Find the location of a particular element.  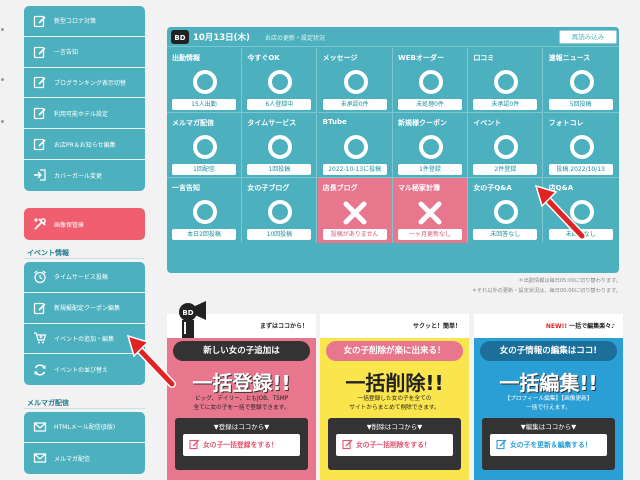

status-cell-title: BTube is located at coordinates (334, 122).